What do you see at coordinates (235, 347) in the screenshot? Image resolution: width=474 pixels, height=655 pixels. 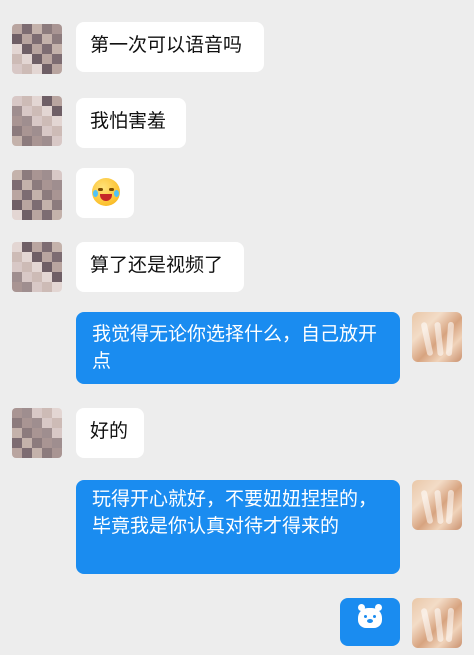 I see `message-text: 我觉得无论你选择什么，自己放开点` at bounding box center [235, 347].